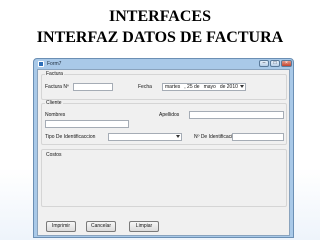 The height and width of the screenshot is (240, 320). Describe the element at coordinates (54, 155) in the screenshot. I see `costos-legend: Costos` at that location.